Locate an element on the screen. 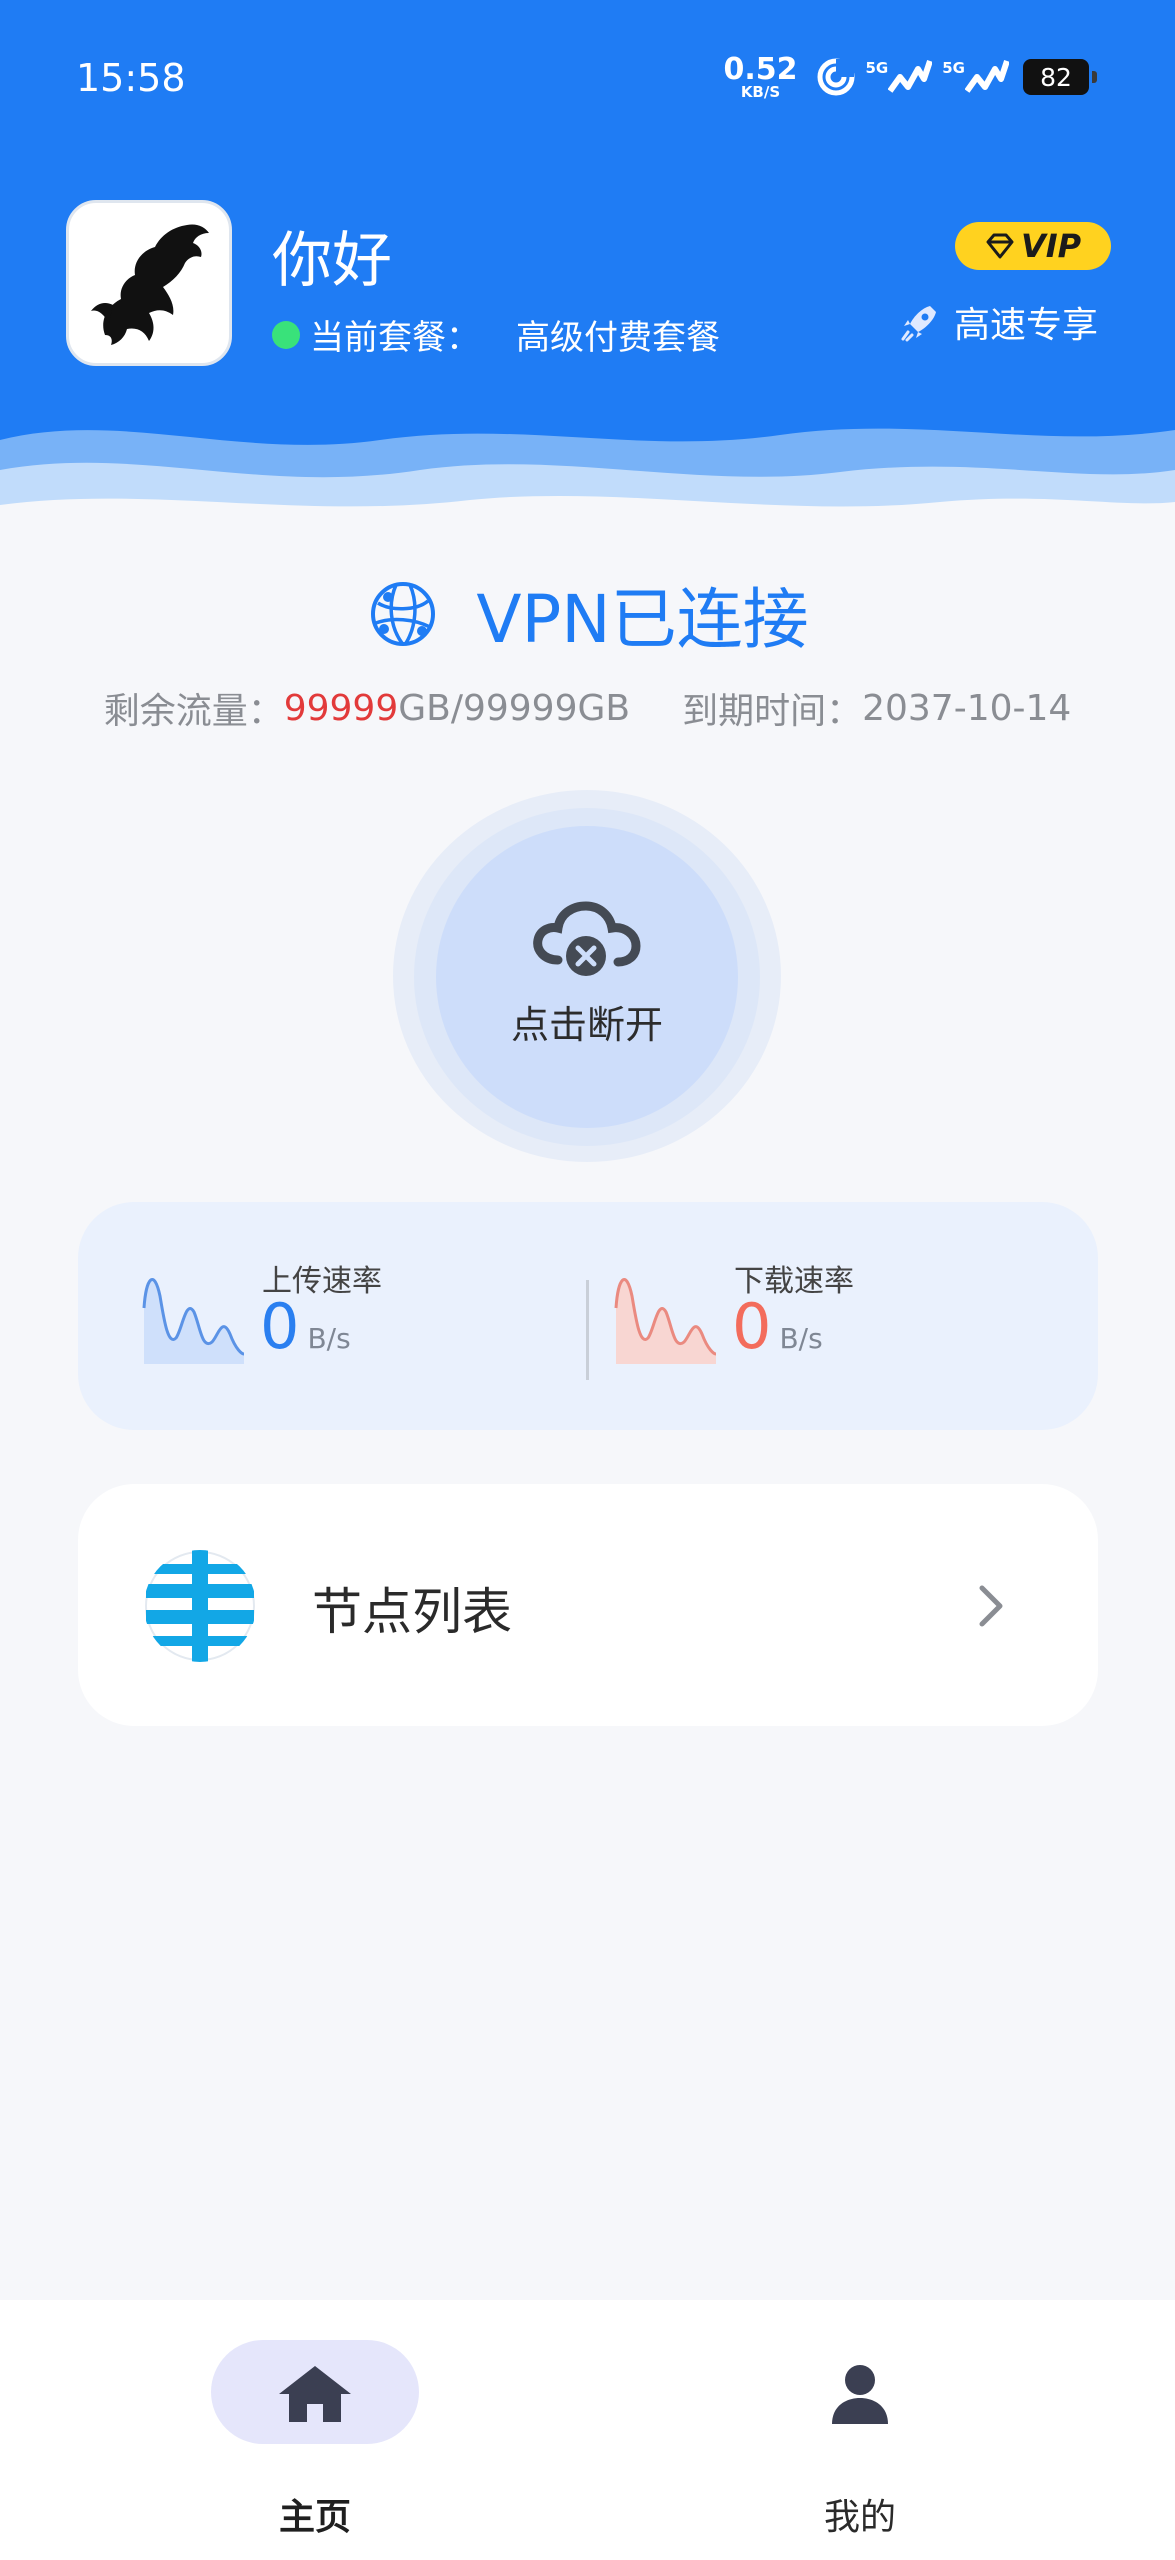  online-status-dot is located at coordinates (286, 334).